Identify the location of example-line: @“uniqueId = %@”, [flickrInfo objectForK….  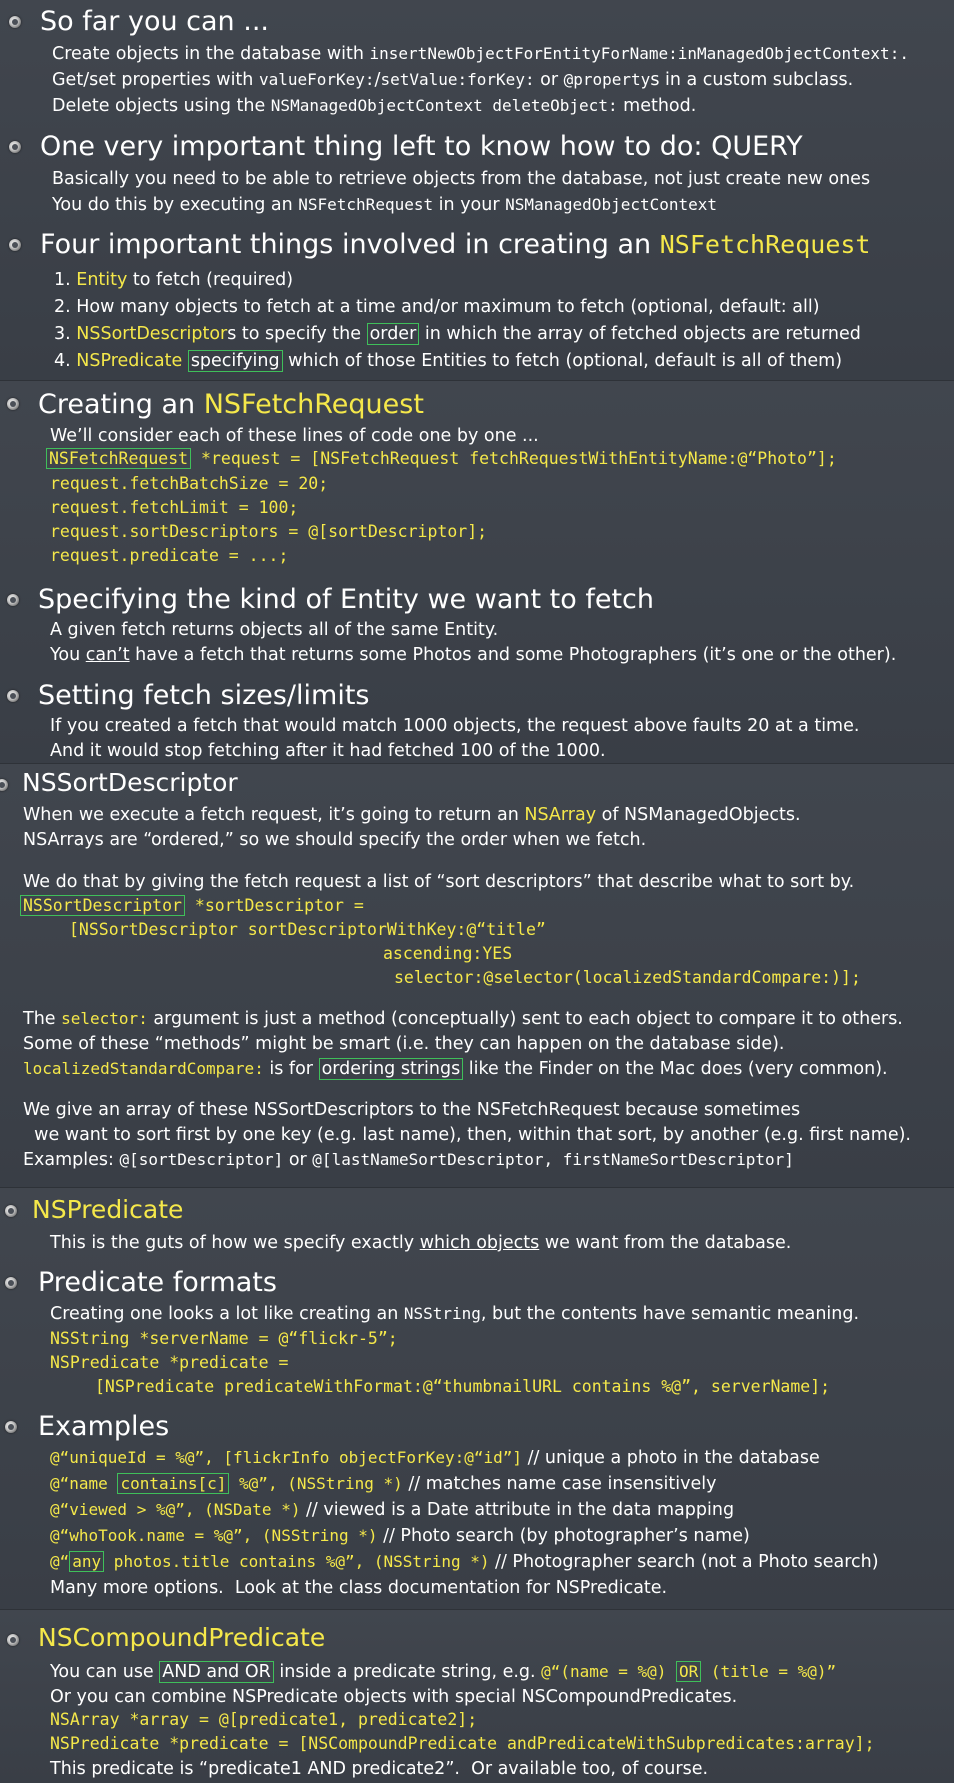
(435, 1458).